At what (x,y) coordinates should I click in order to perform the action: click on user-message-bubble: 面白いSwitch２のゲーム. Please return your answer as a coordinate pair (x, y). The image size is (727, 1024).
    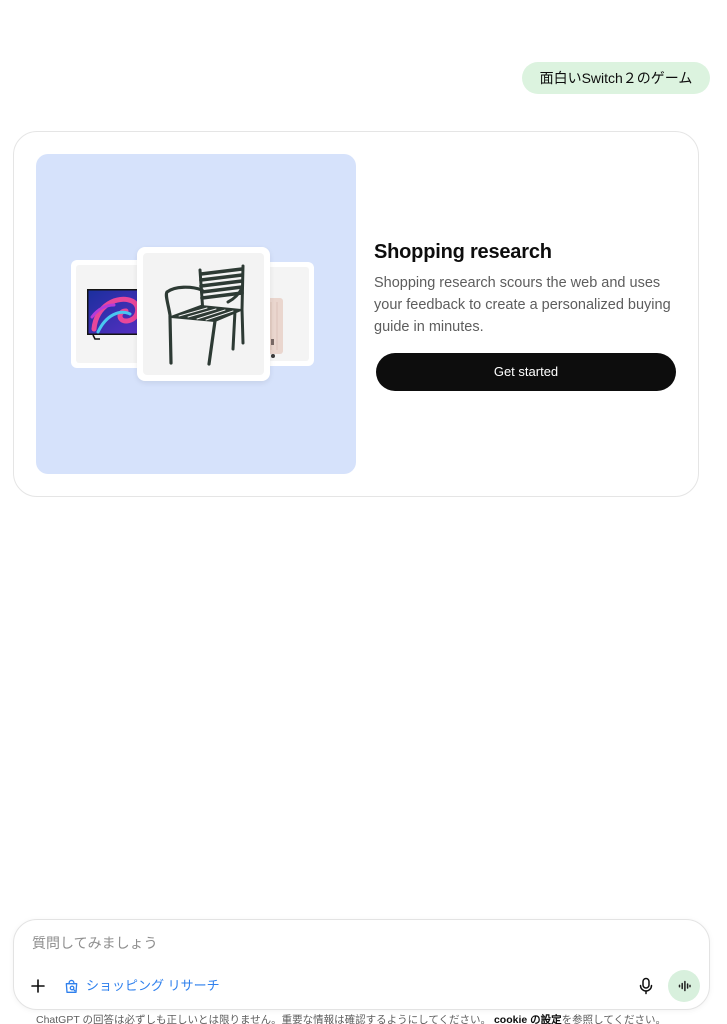
    Looking at the image, I should click on (616, 78).